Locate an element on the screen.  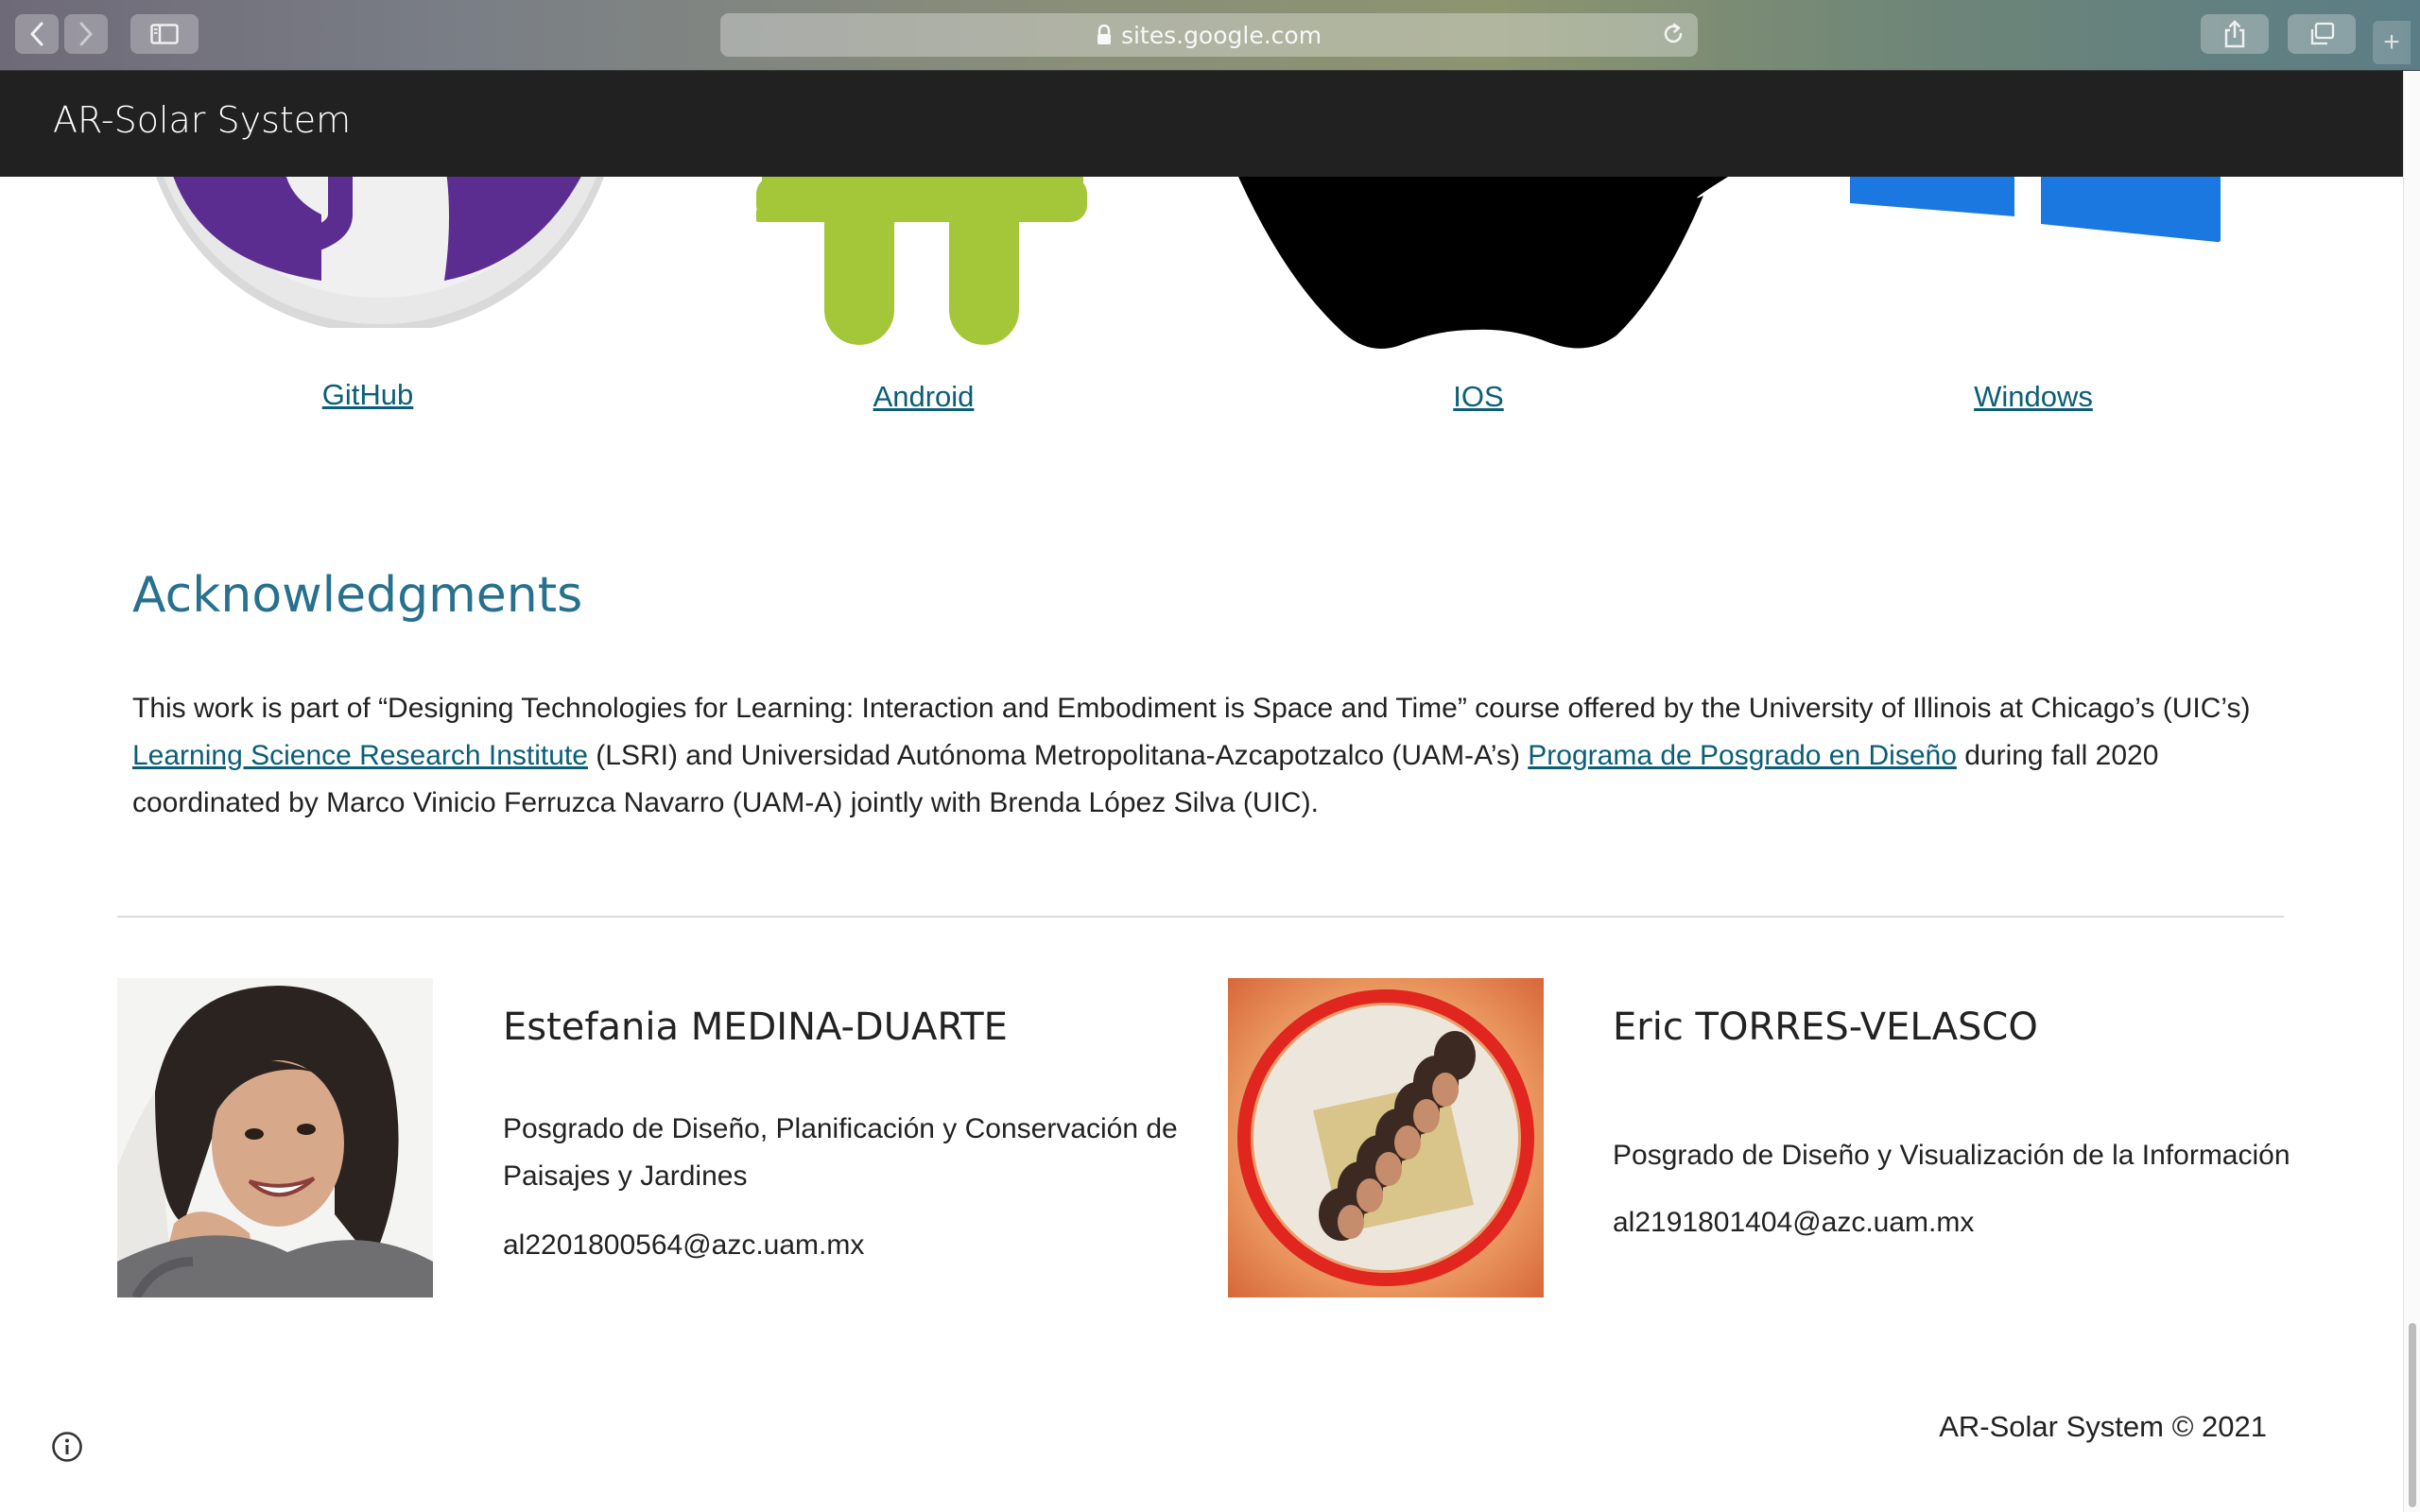
site-title: AR-Solar System is located at coordinates (202, 120).